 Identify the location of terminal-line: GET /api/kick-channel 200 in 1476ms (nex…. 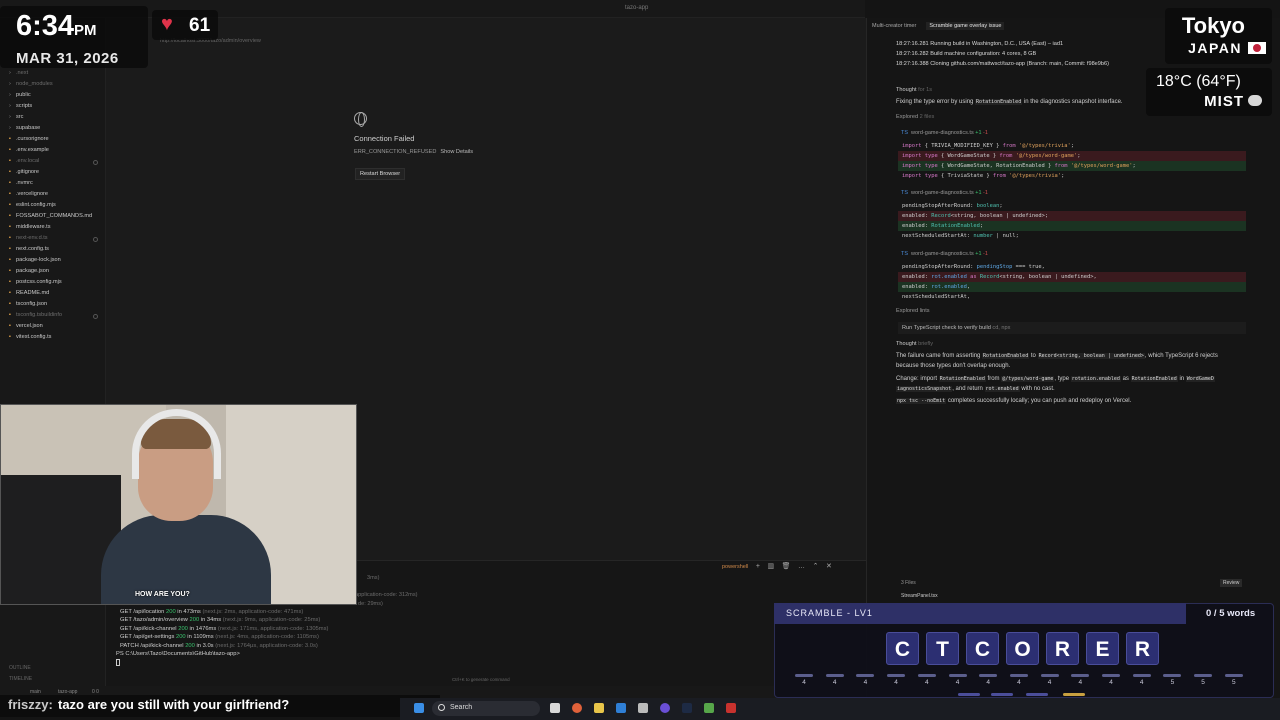
(224, 628).